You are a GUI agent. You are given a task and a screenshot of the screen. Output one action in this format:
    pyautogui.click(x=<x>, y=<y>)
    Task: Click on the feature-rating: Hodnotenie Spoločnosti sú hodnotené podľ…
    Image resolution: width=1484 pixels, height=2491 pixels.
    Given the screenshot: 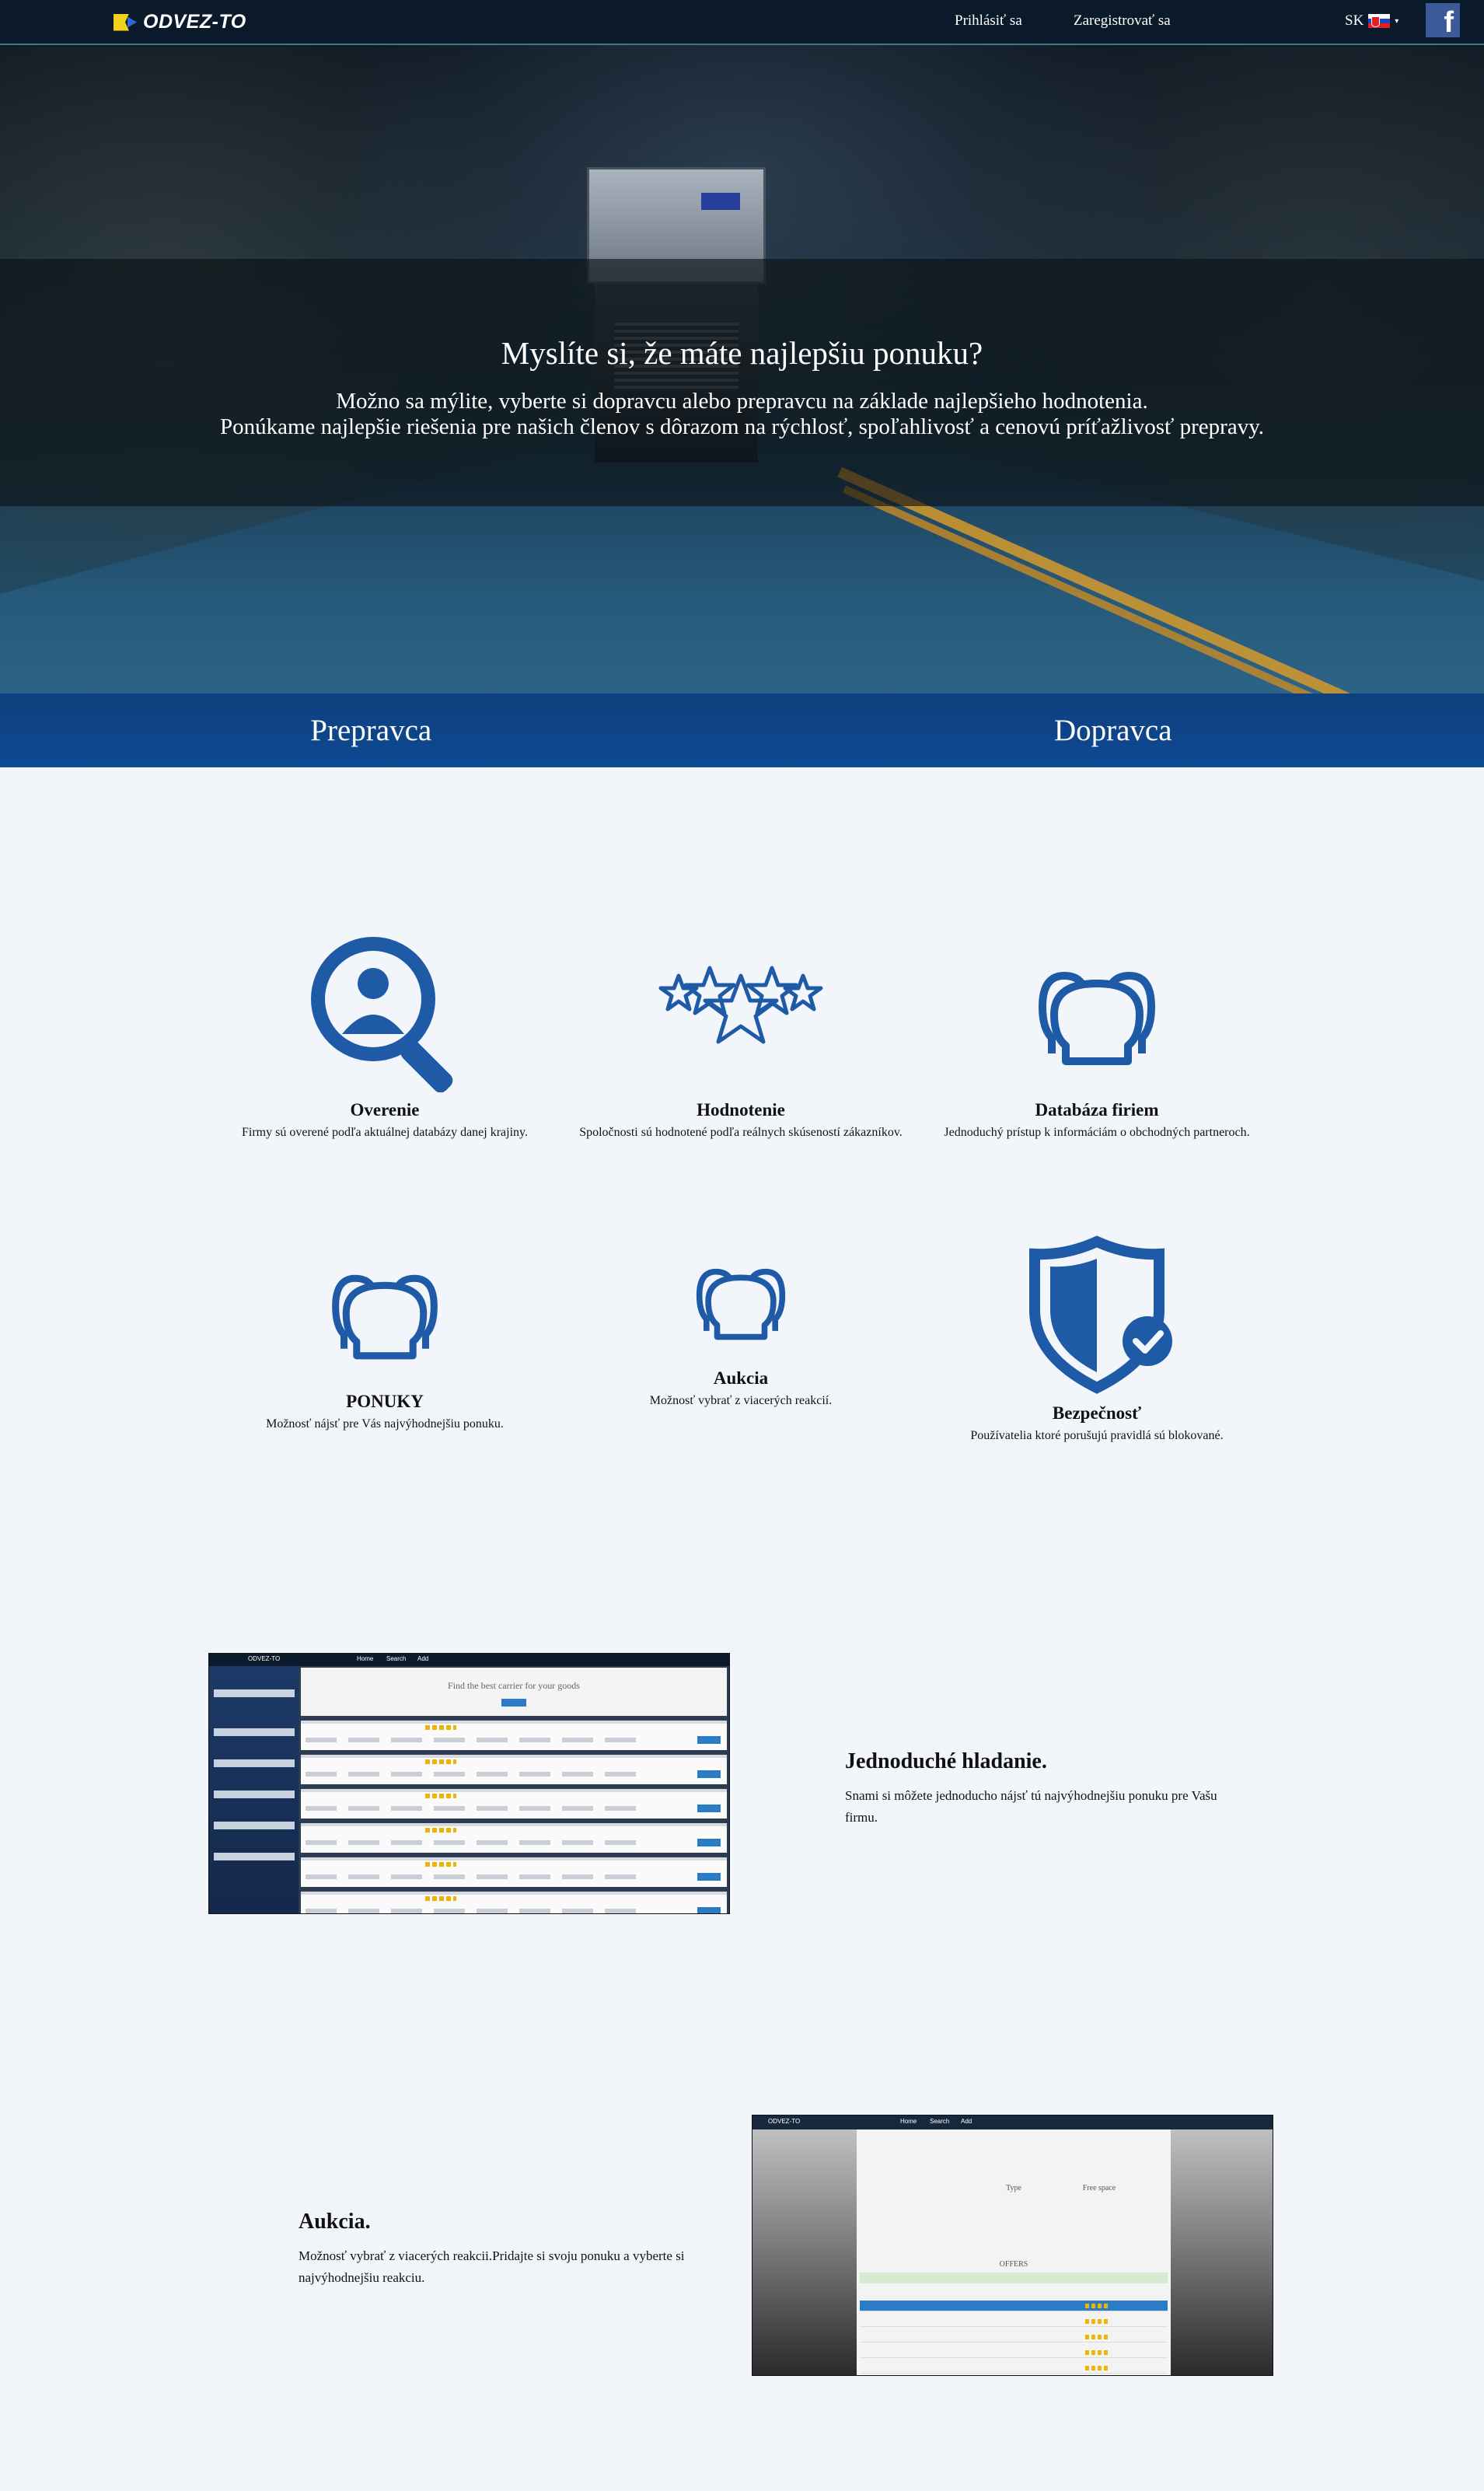 What is the action you would take?
    pyautogui.click(x=741, y=1034)
    